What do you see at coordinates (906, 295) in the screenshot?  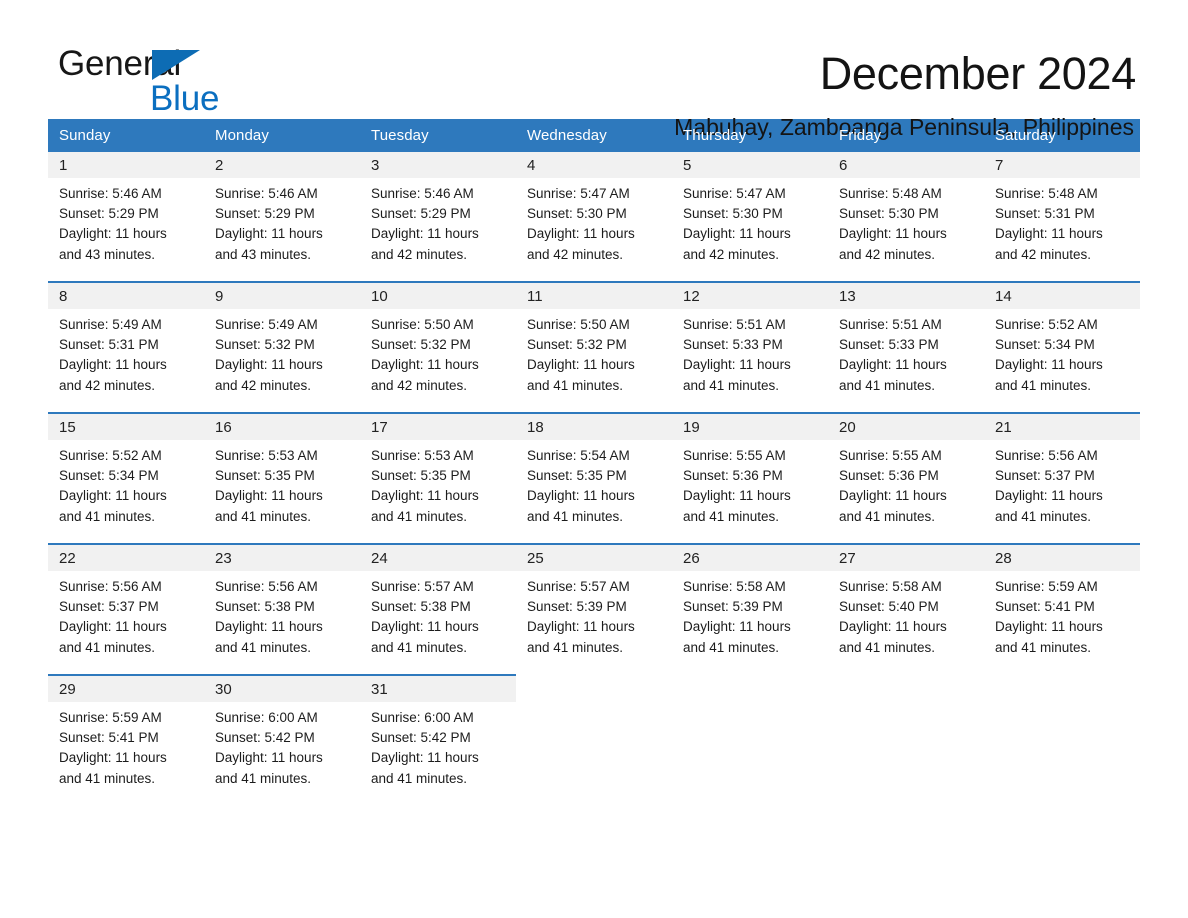 I see `day-number: 13` at bounding box center [906, 295].